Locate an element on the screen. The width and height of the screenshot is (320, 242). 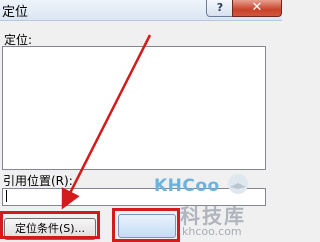
watermark-domain: khcoo.com is located at coordinates (212, 231).